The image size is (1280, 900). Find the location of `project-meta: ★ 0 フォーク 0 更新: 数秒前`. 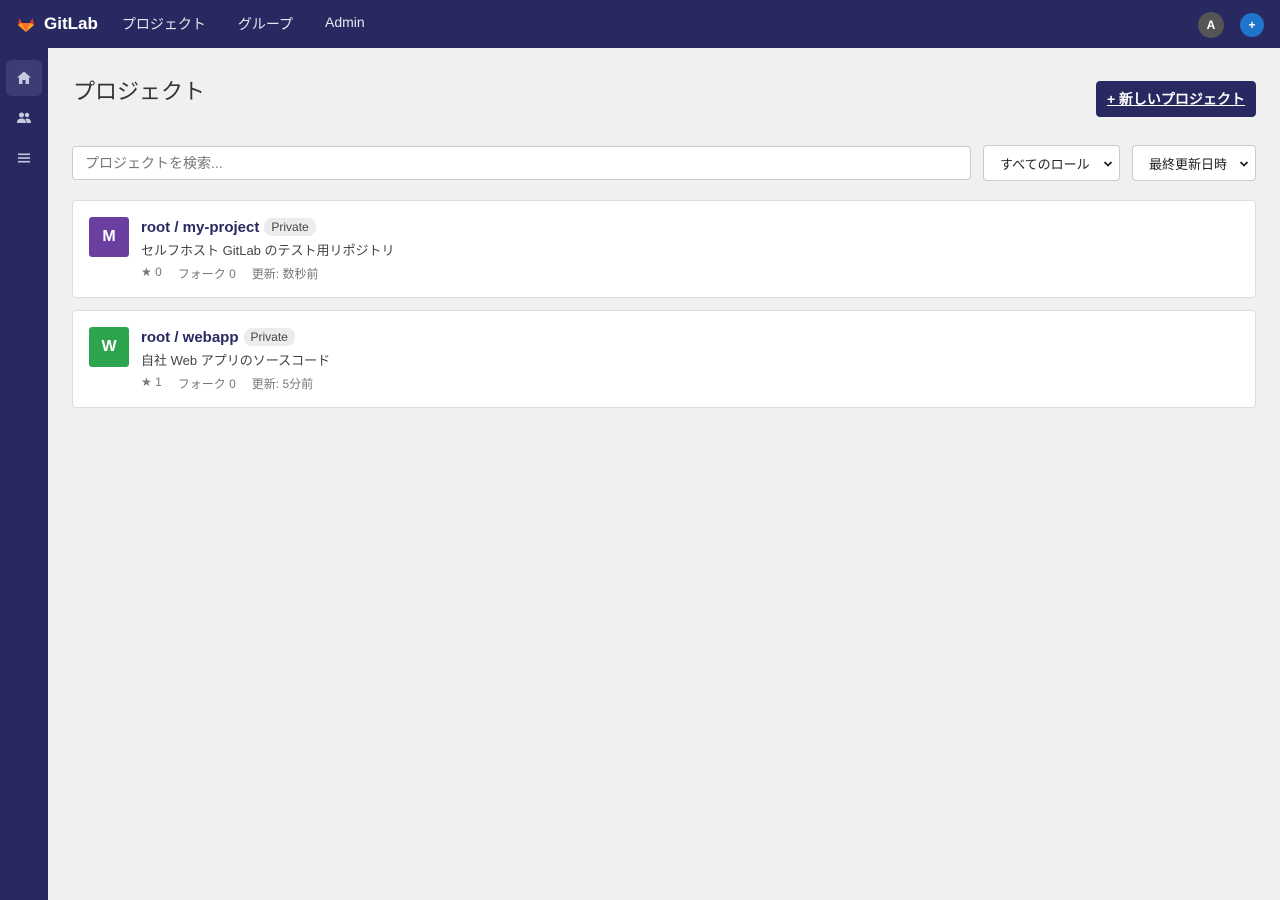

project-meta: ★ 0 フォーク 0 更新: 数秒前 is located at coordinates (237, 273).